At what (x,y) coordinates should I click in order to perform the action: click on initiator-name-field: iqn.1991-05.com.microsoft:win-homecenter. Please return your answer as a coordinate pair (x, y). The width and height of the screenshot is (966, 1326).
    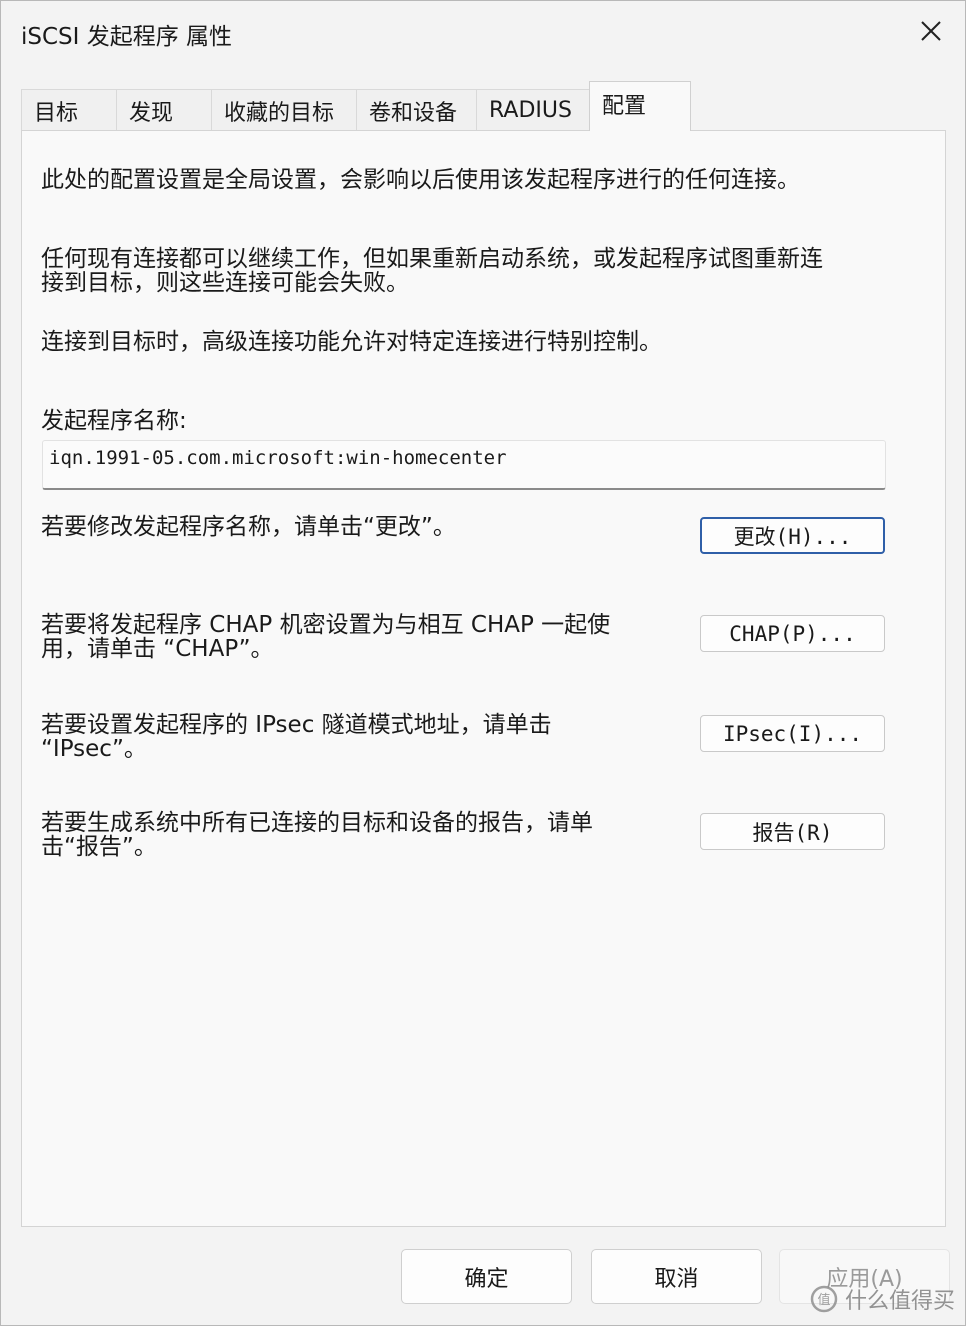
    Looking at the image, I should click on (464, 465).